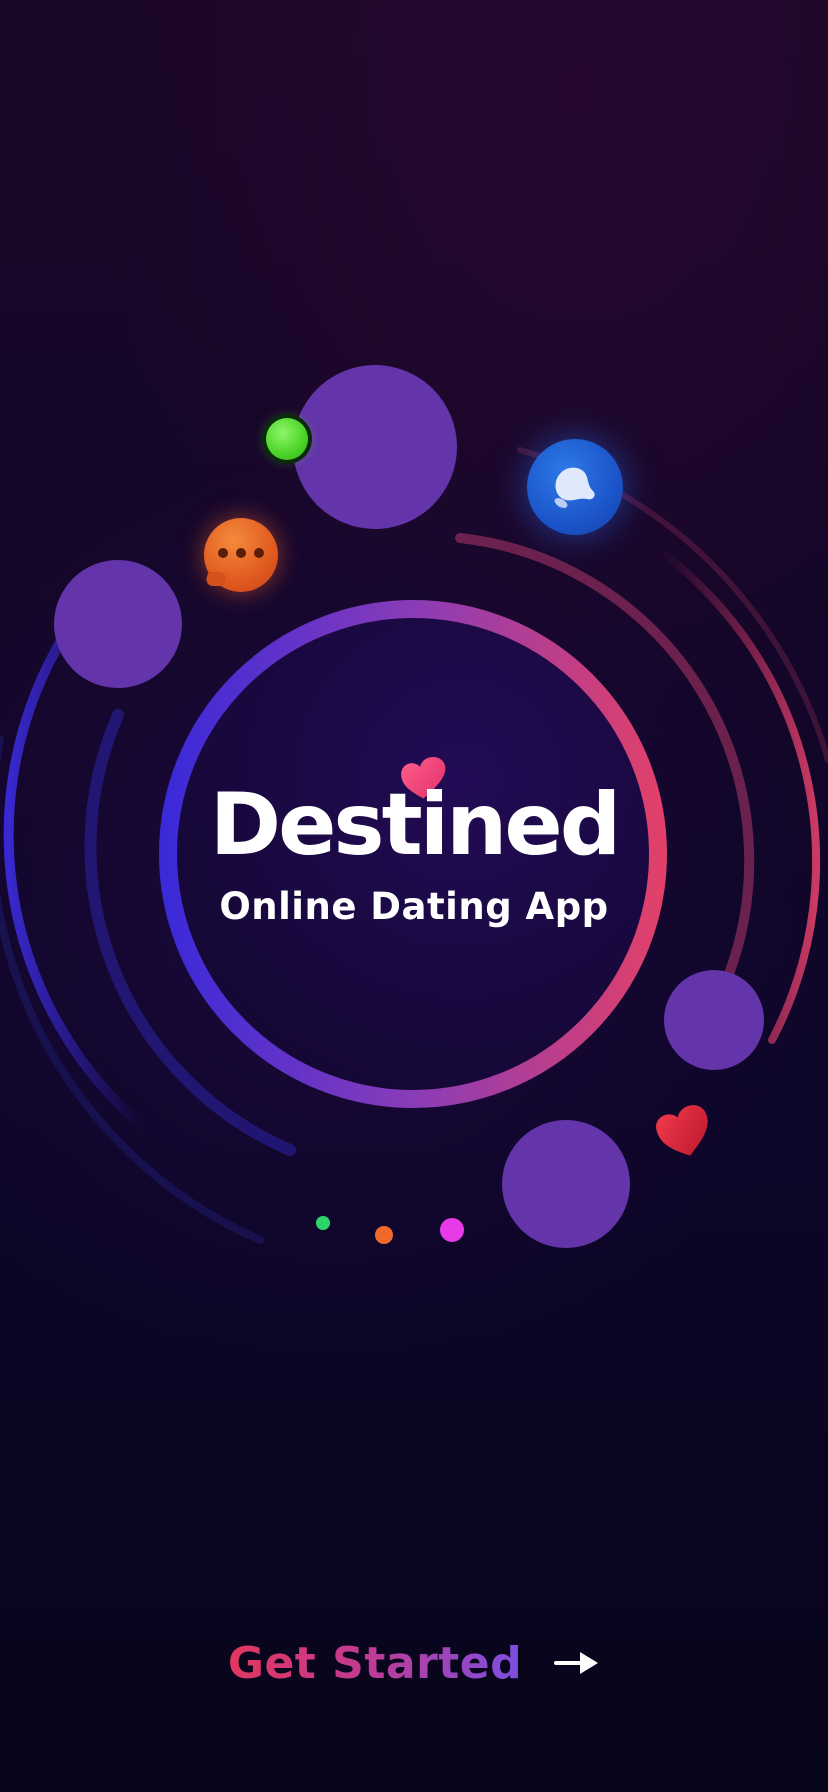 The image size is (828, 1792). What do you see at coordinates (287, 439) in the screenshot?
I see `online-status-icon` at bounding box center [287, 439].